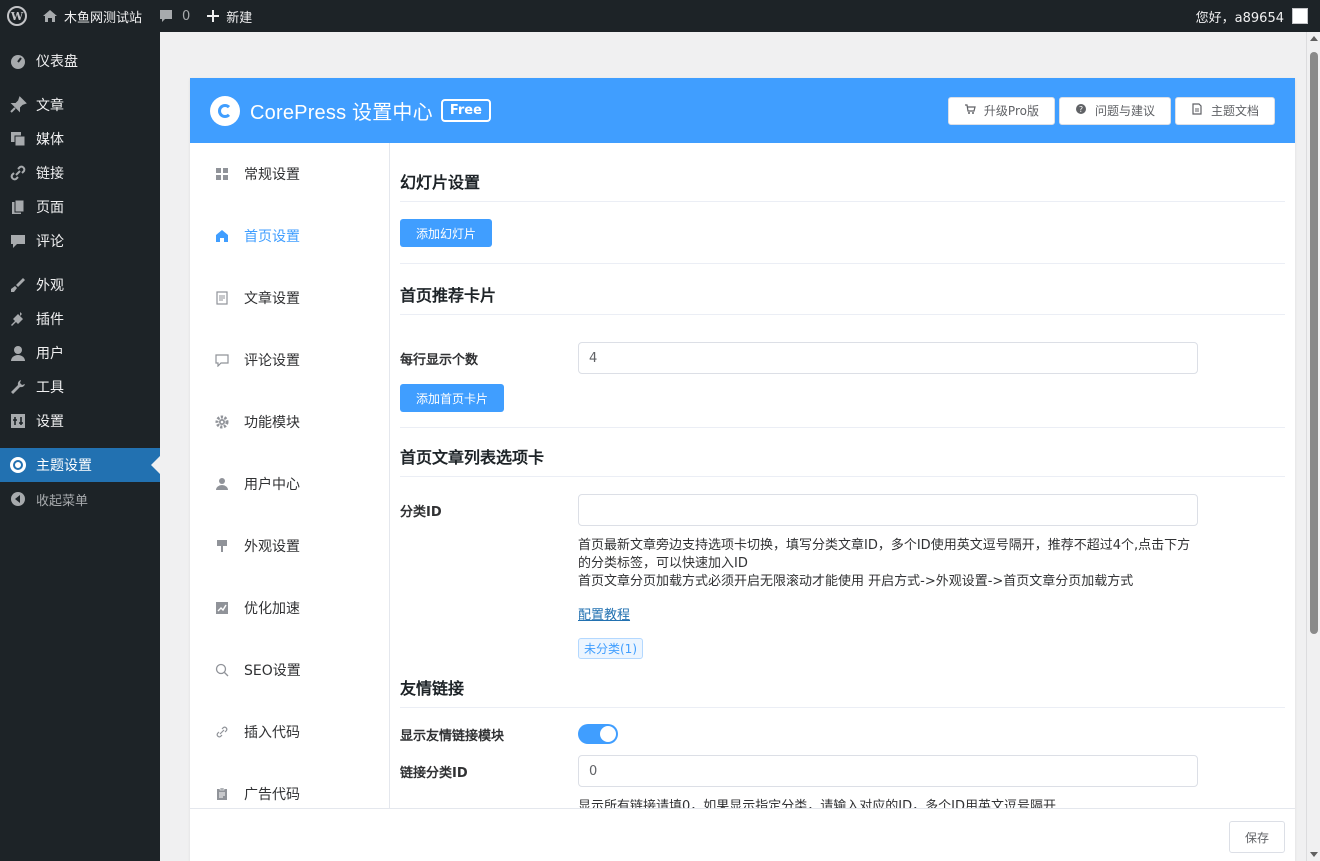 The image size is (1320, 861). What do you see at coordinates (18, 207) in the screenshot?
I see `page-icon` at bounding box center [18, 207].